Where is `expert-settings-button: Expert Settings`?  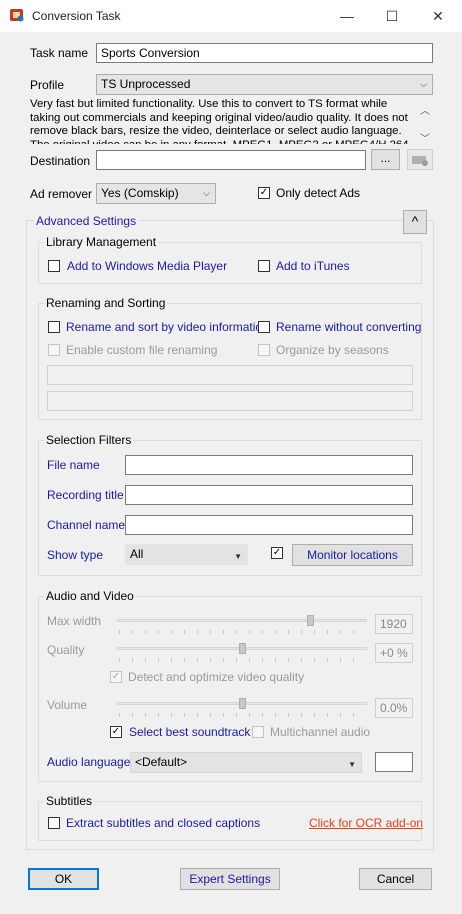 expert-settings-button: Expert Settings is located at coordinates (230, 879).